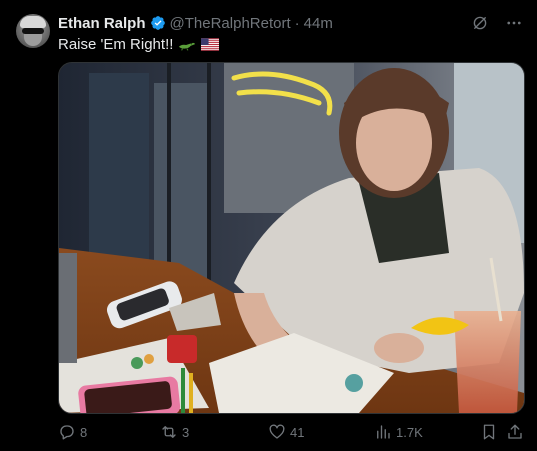 This screenshot has width=537, height=451. Describe the element at coordinates (480, 23) in the screenshot. I see `grok-icon` at that location.